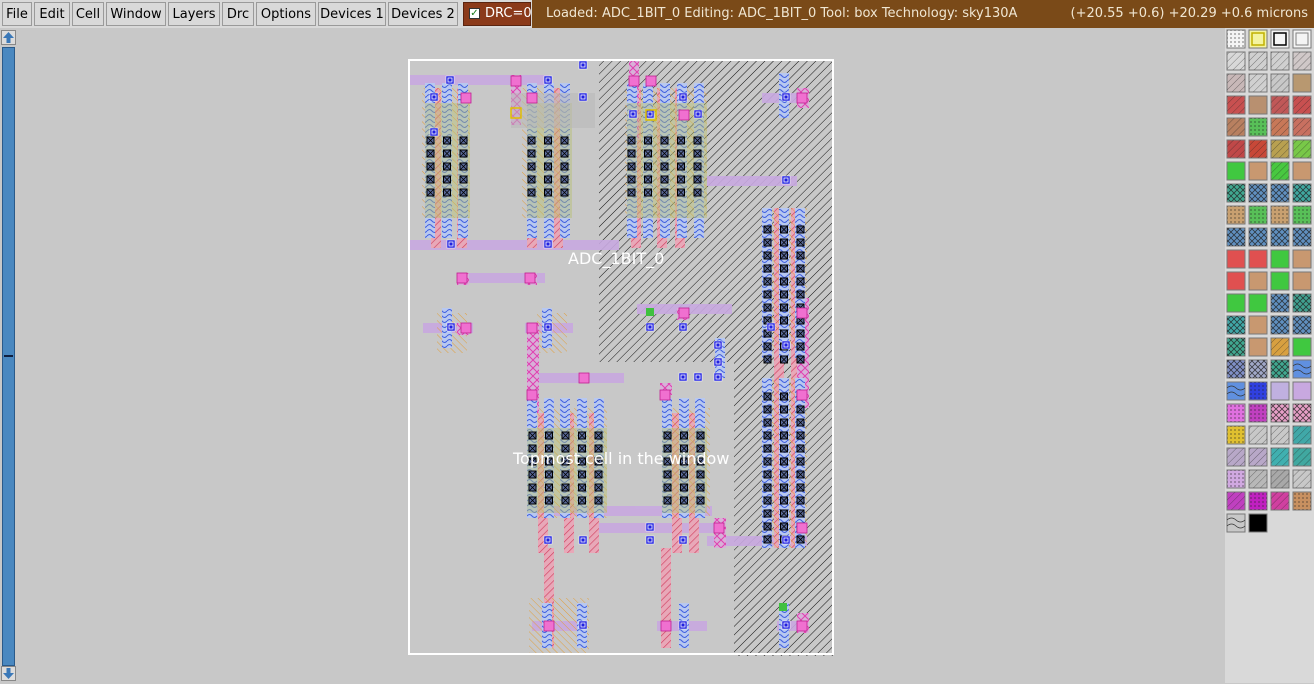 The height and width of the screenshot is (684, 1314). Describe the element at coordinates (508, 13) in the screenshot. I see `drc-label: DRC=0` at that location.